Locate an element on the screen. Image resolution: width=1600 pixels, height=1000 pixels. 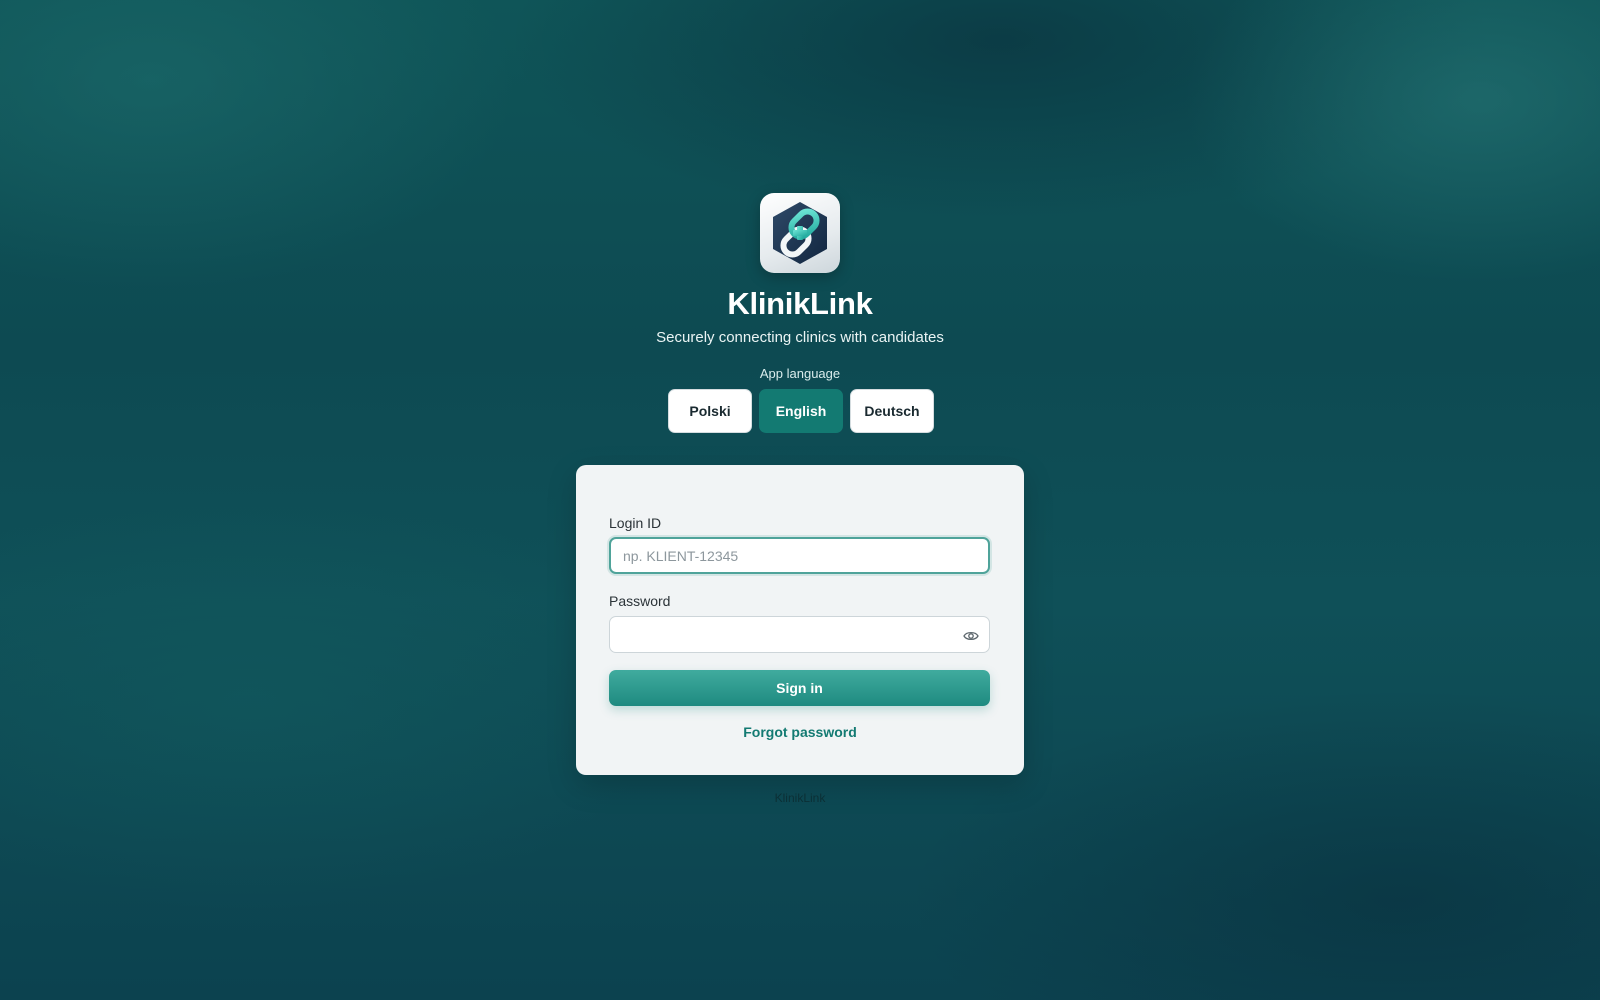
forgot-password-link: Forgot password is located at coordinates (800, 732).